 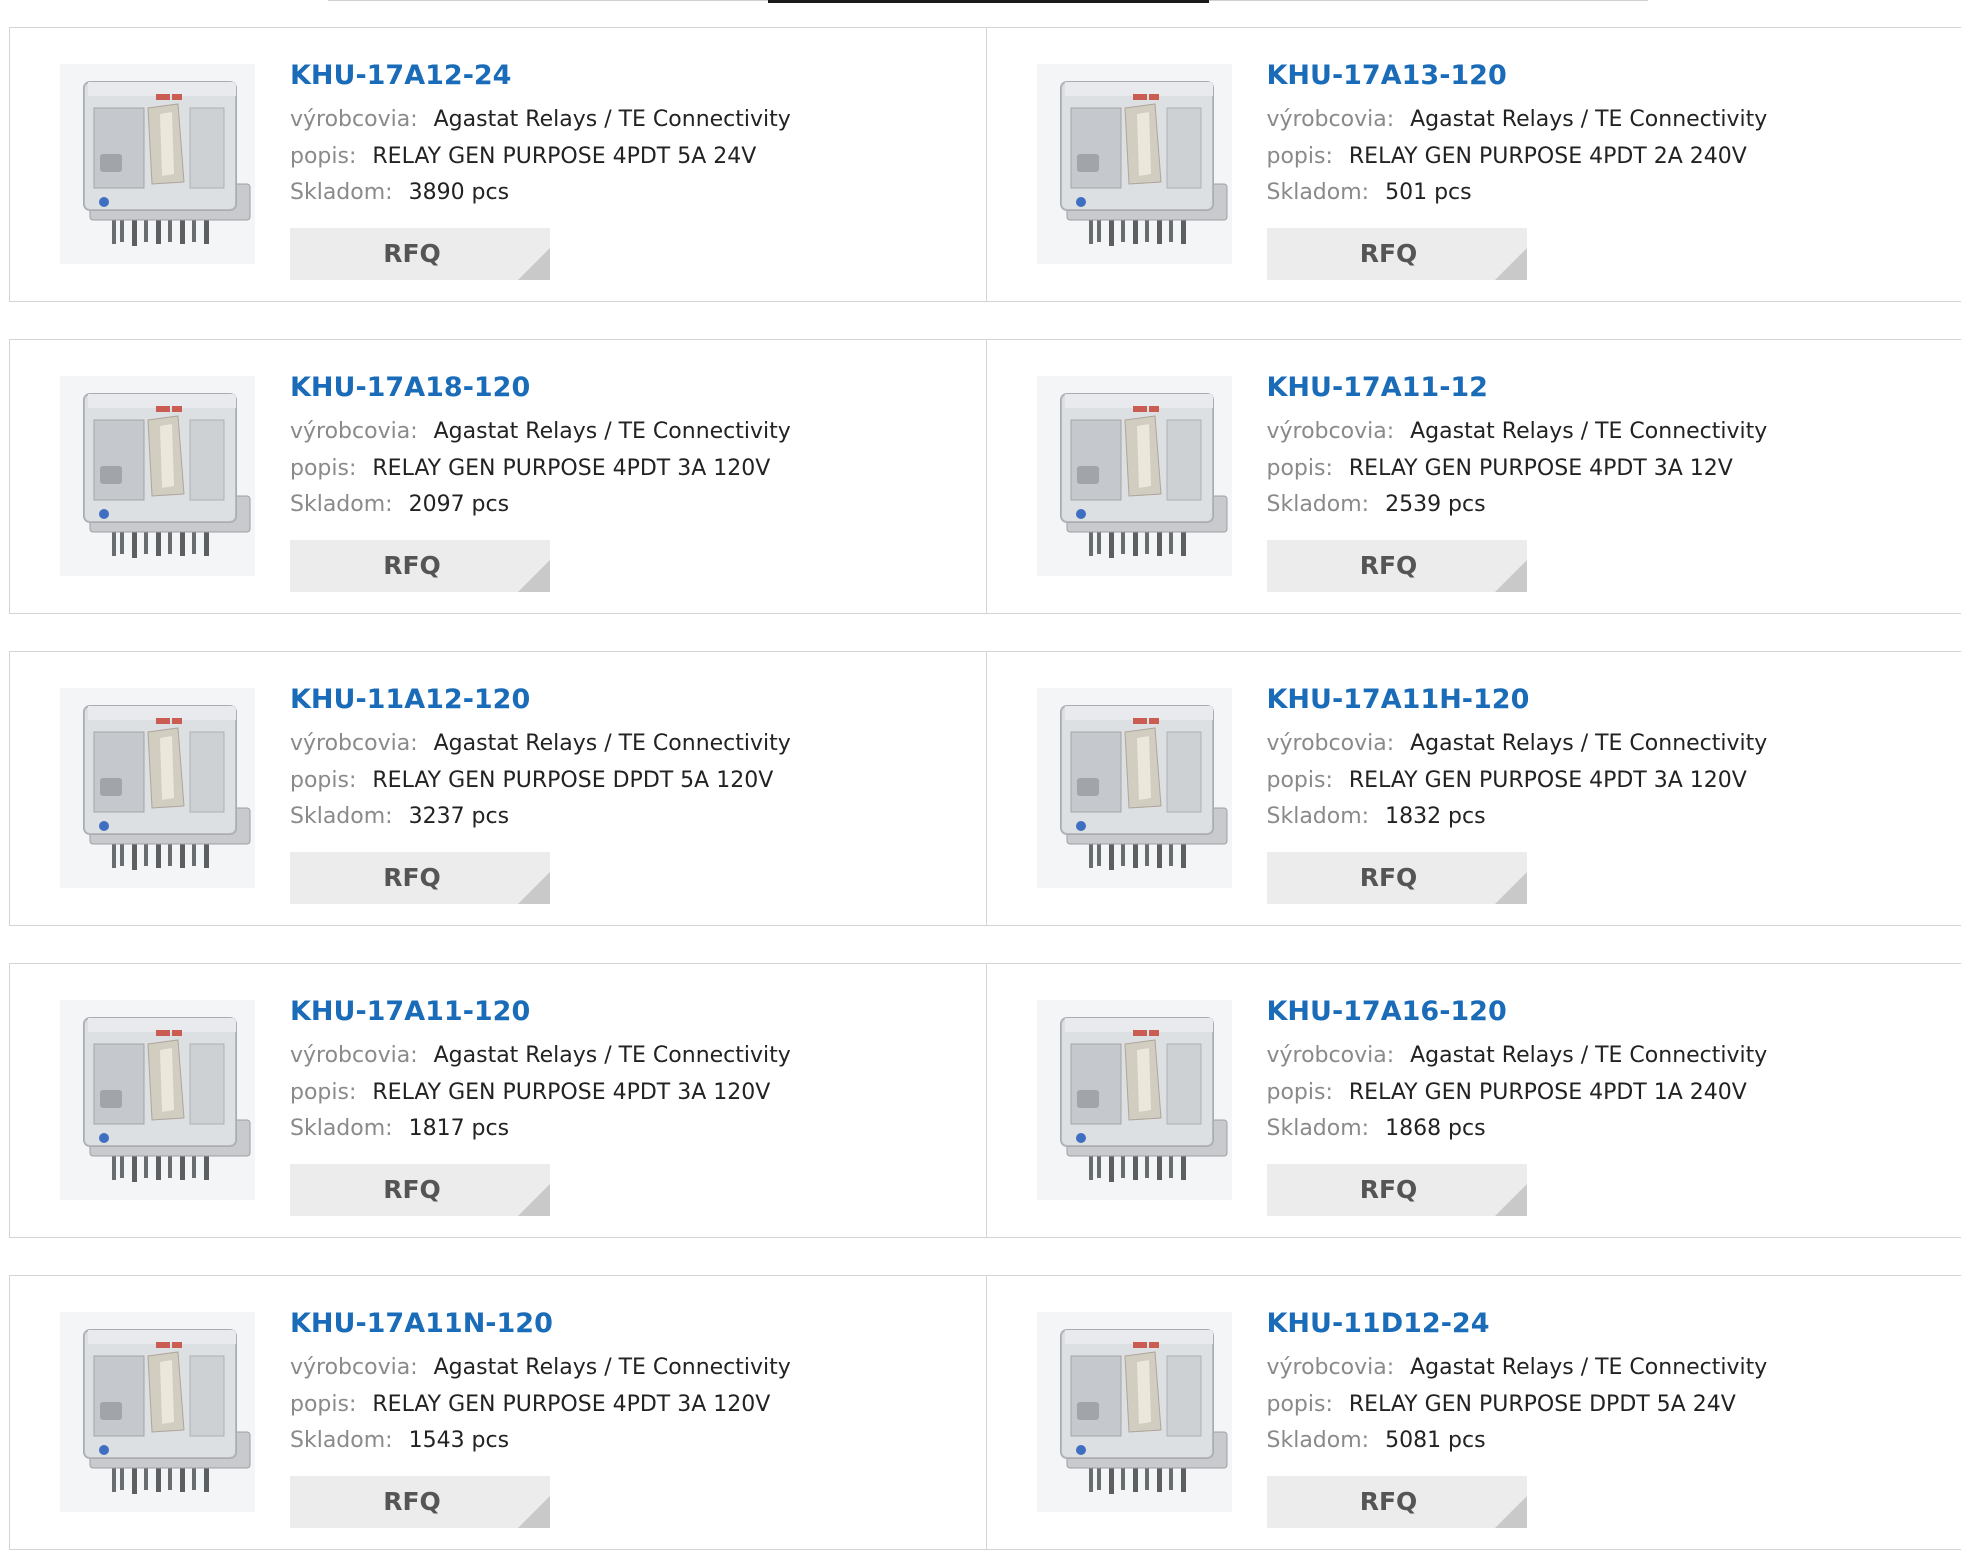 I want to click on stock-value: 2097 pcs, so click(x=459, y=504).